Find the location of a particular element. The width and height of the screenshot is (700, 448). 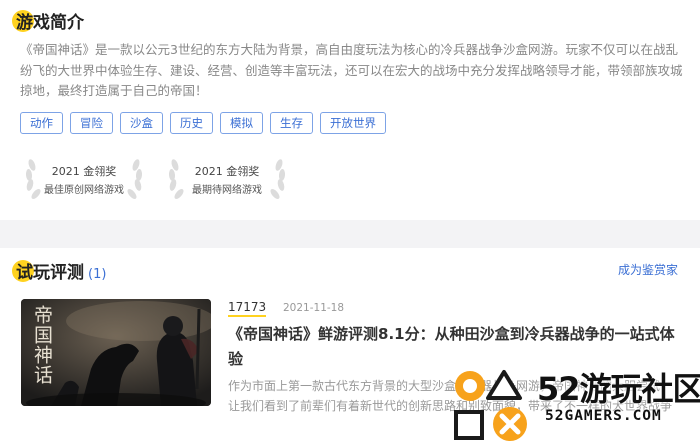

review-count: (1) is located at coordinates (97, 274).